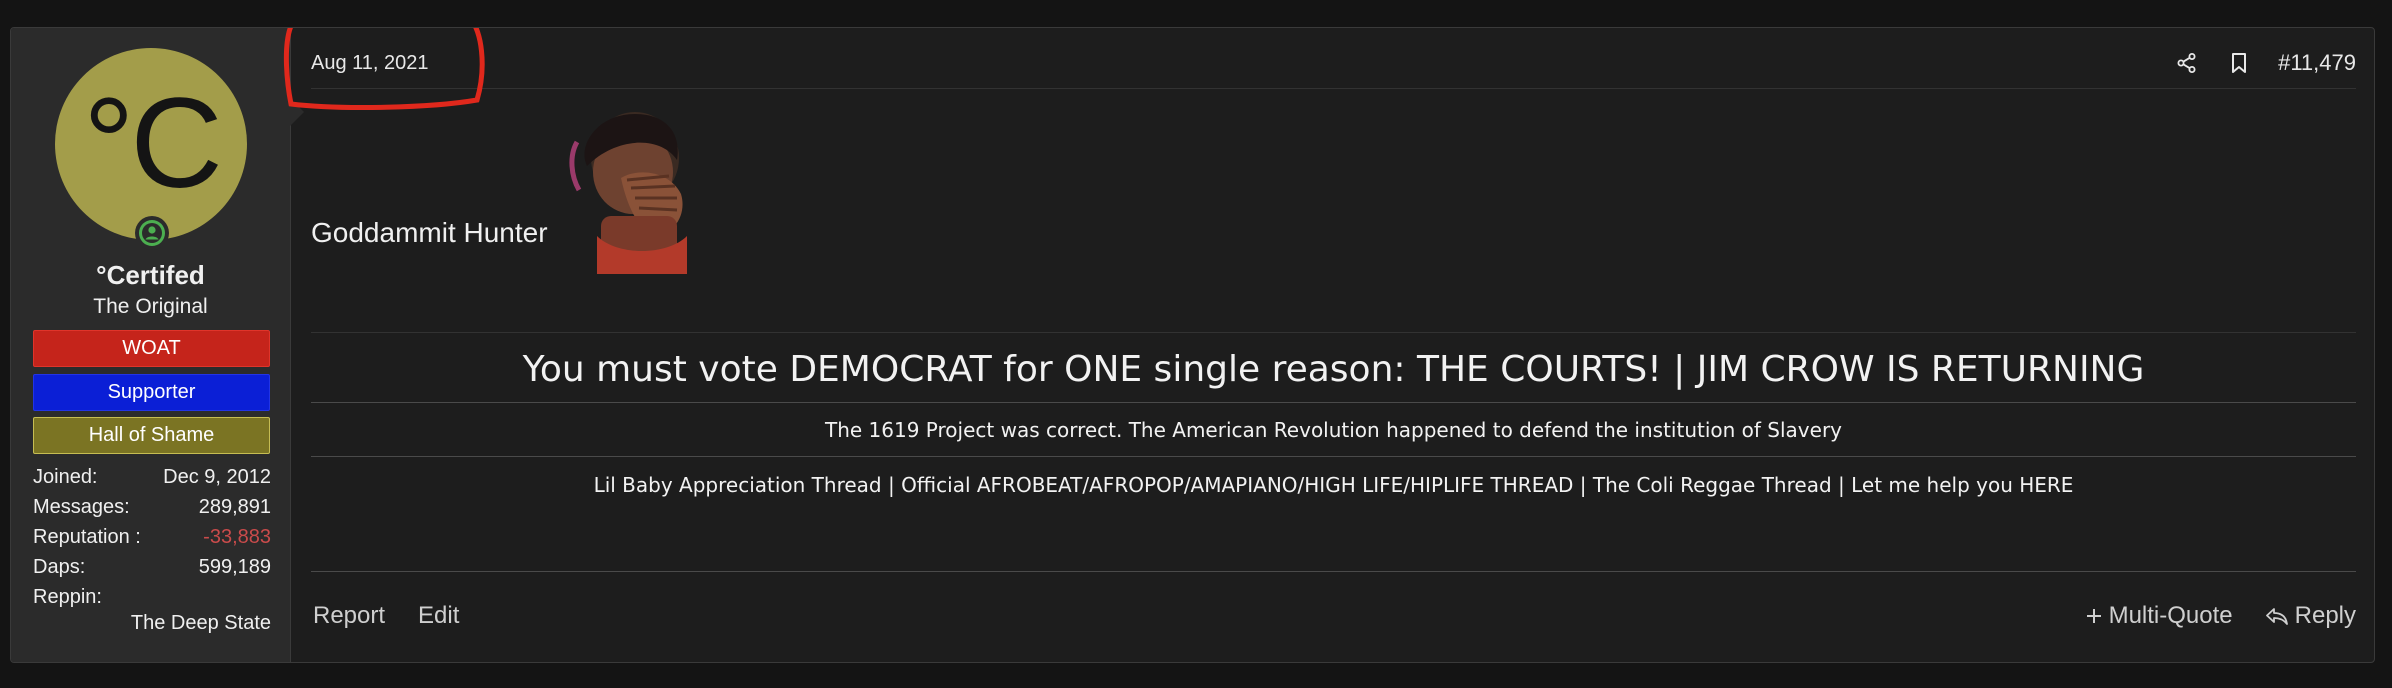 The image size is (2392, 688). I want to click on footer-left-actions: Report Edit, so click(386, 616).